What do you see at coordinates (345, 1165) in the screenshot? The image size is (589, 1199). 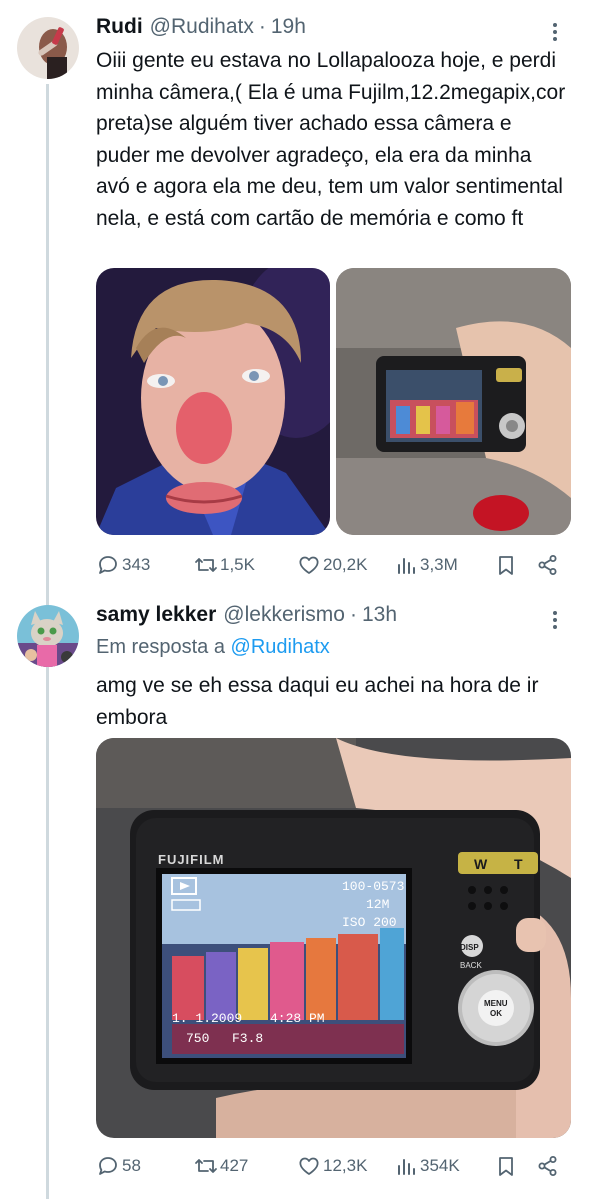 I see `like-count: 12,3K` at bounding box center [345, 1165].